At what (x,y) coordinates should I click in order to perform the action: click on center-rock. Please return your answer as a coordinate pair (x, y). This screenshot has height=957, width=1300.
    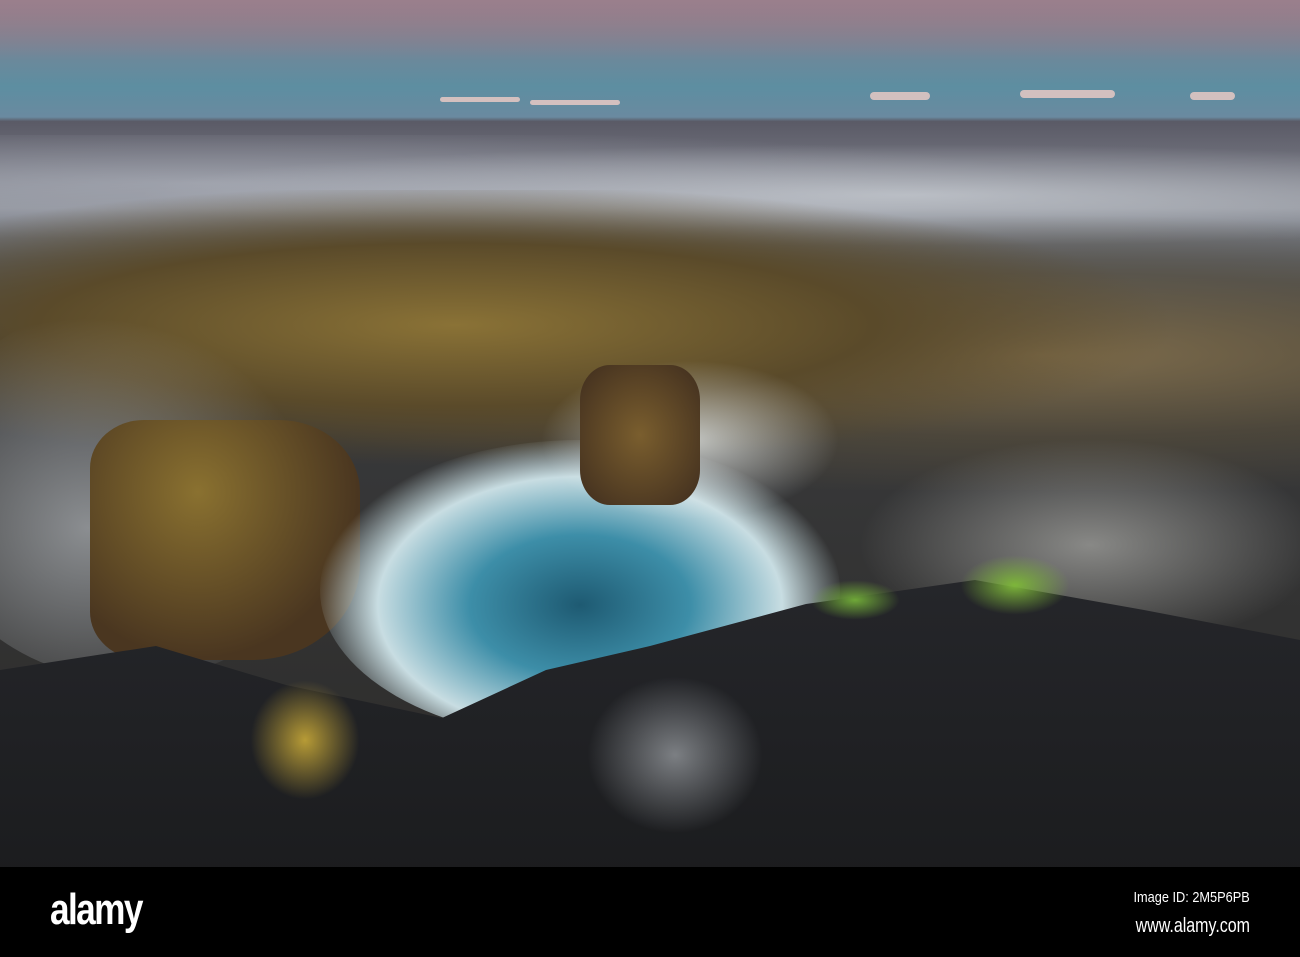
    Looking at the image, I should click on (640, 435).